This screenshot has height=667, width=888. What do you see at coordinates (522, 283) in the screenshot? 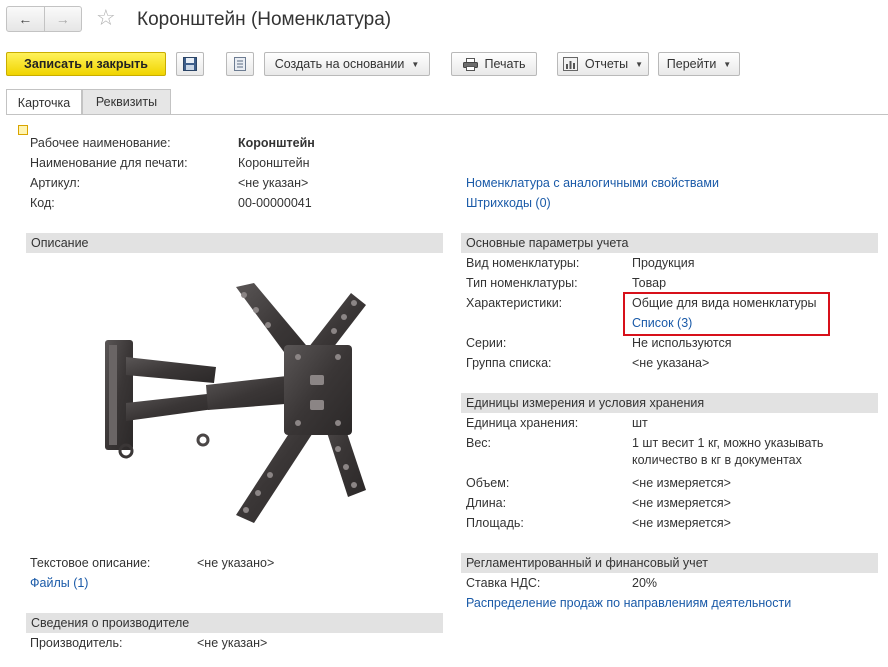
I see `type-label: Тип номенклатуры:` at bounding box center [522, 283].